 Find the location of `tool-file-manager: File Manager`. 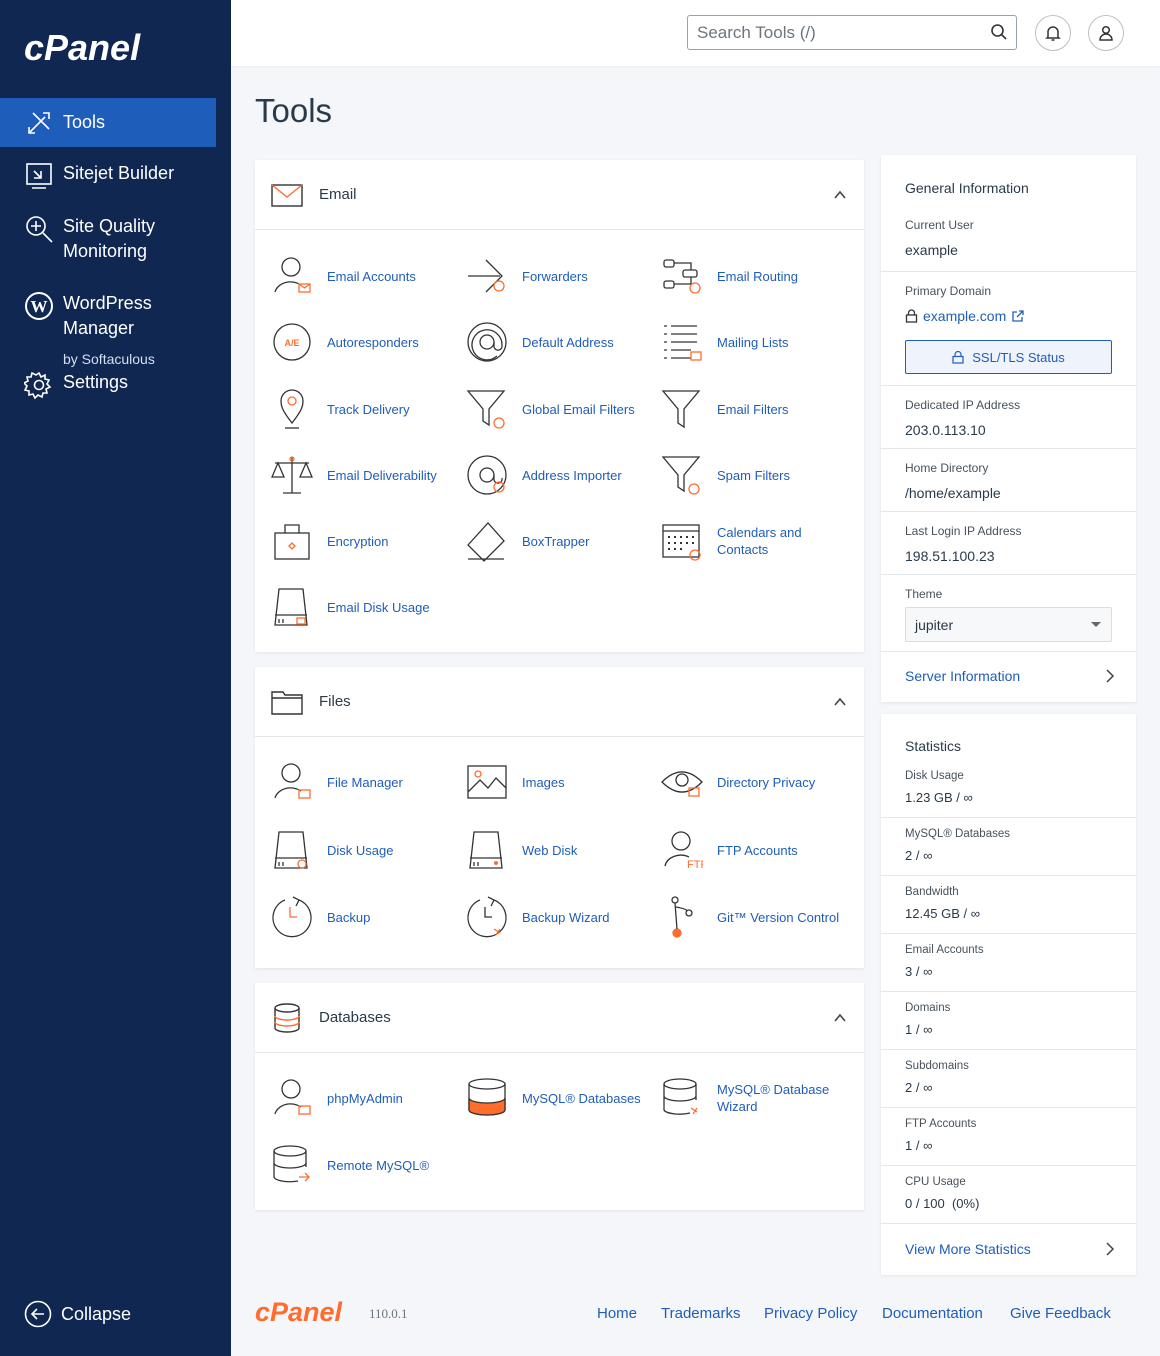

tool-file-manager: File Manager is located at coordinates (337, 782).